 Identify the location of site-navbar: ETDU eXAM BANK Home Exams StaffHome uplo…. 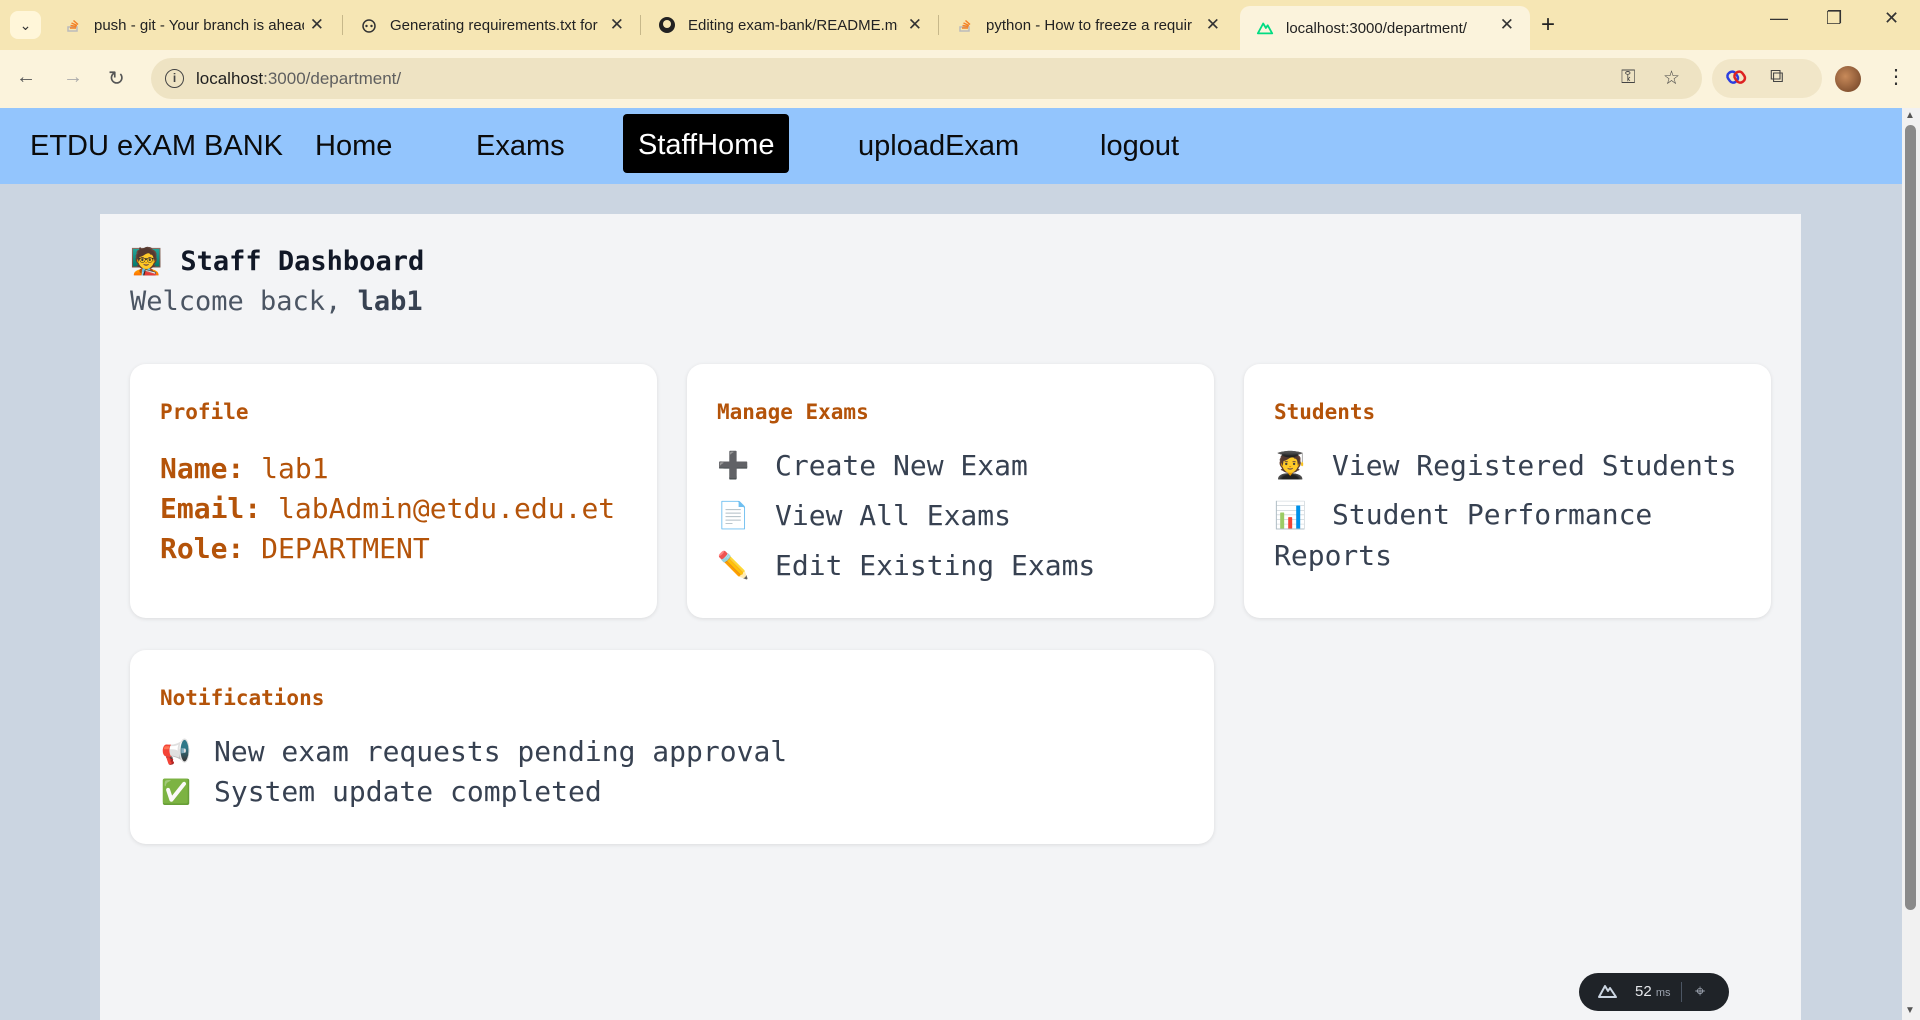
(951, 146).